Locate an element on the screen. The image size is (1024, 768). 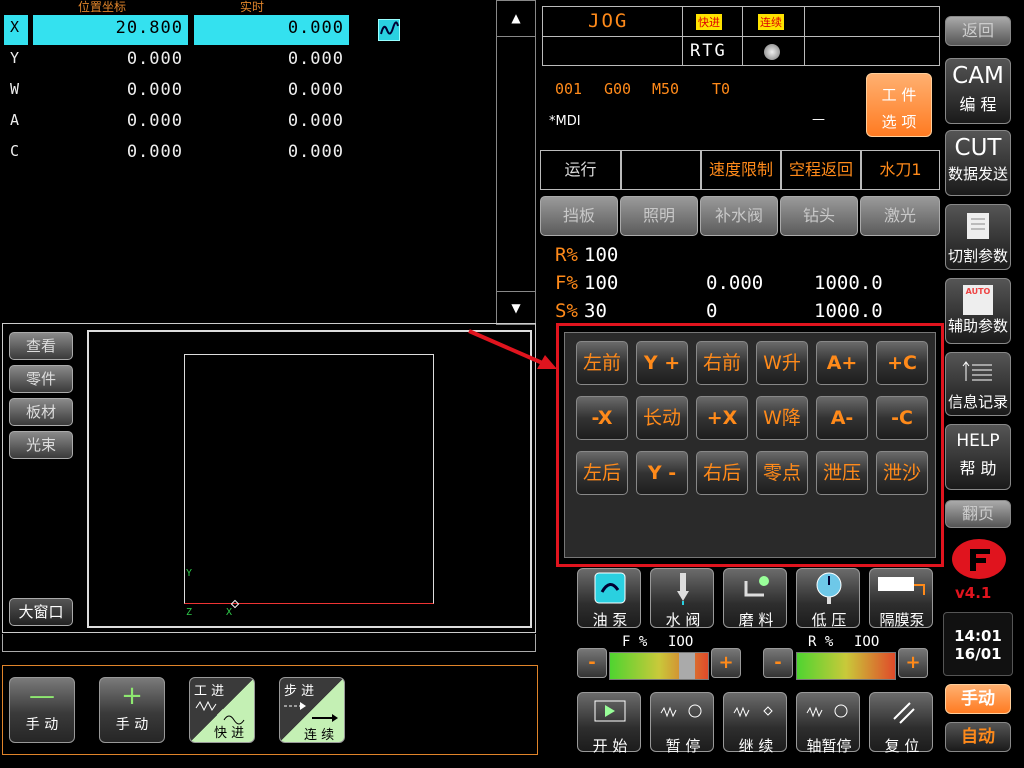
f-rate-plus-button: + is located at coordinates (726, 663).